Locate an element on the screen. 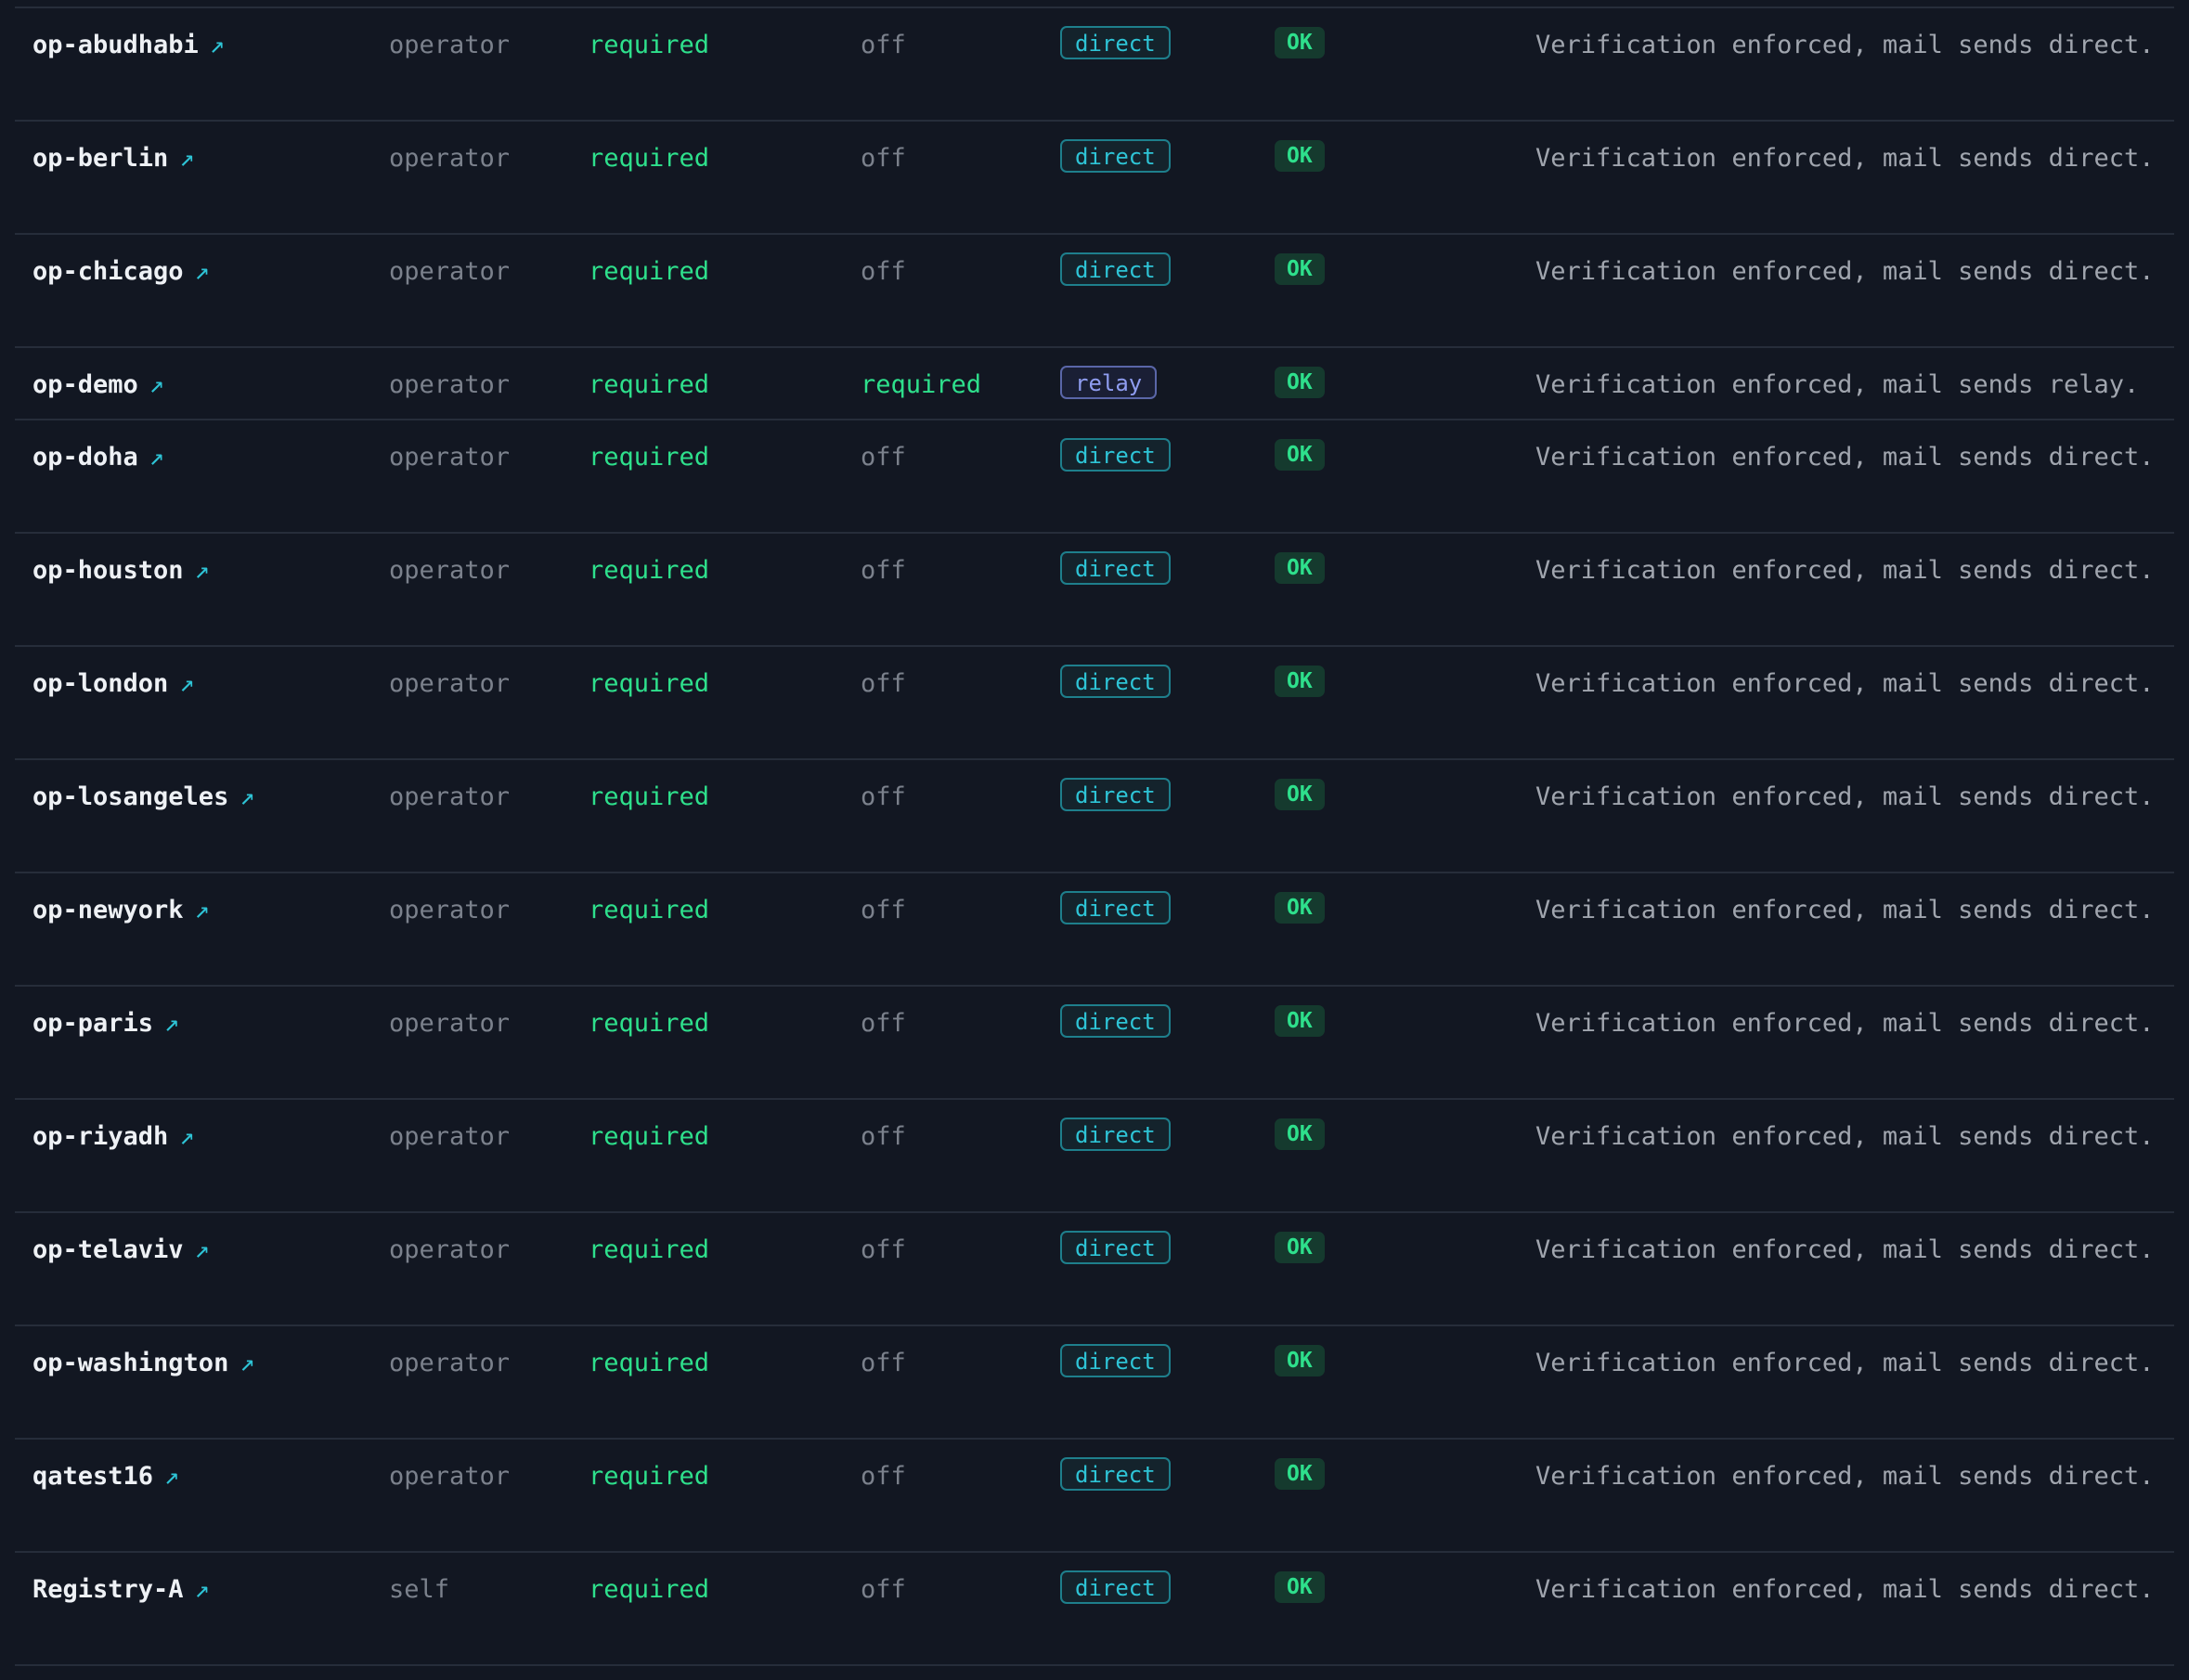 This screenshot has width=2189, height=1680. node-name-link: op-london ↗ is located at coordinates (114, 684).